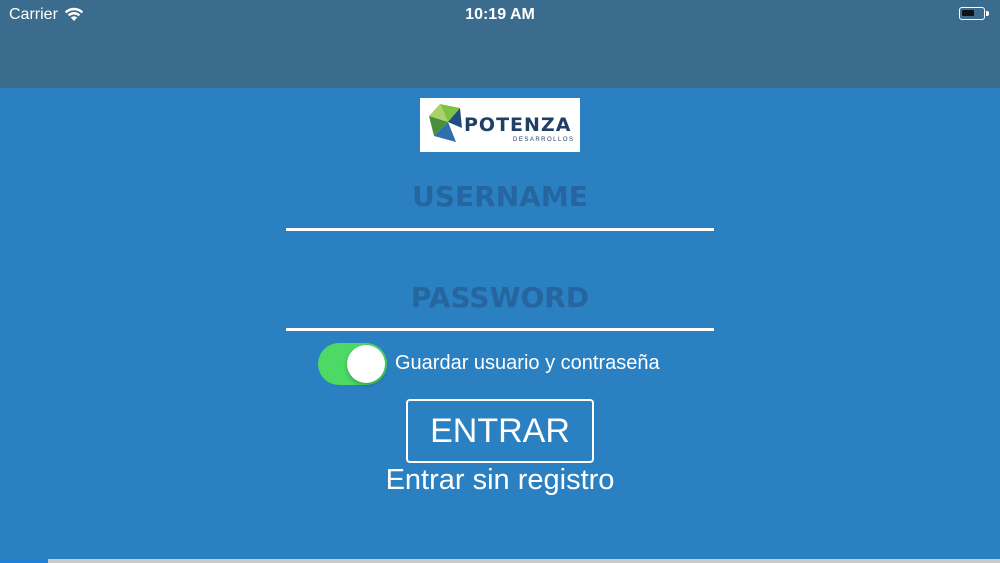  I want to click on status-bar: Carrier 10:19 AM, so click(500, 15).